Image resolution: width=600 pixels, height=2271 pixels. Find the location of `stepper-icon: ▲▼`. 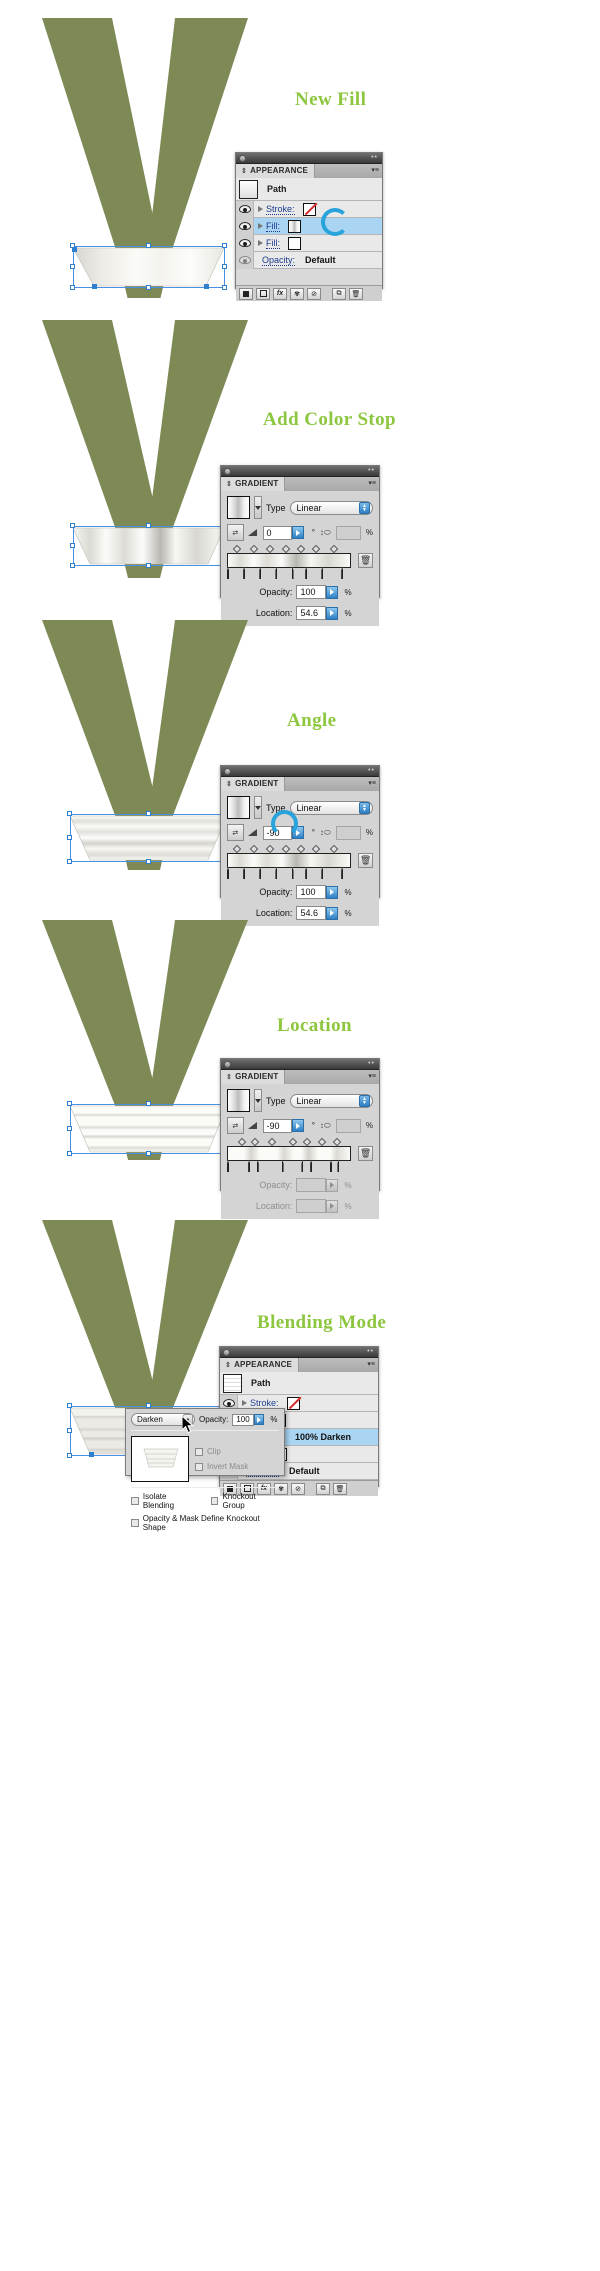

stepper-icon: ▲▼ is located at coordinates (364, 507).